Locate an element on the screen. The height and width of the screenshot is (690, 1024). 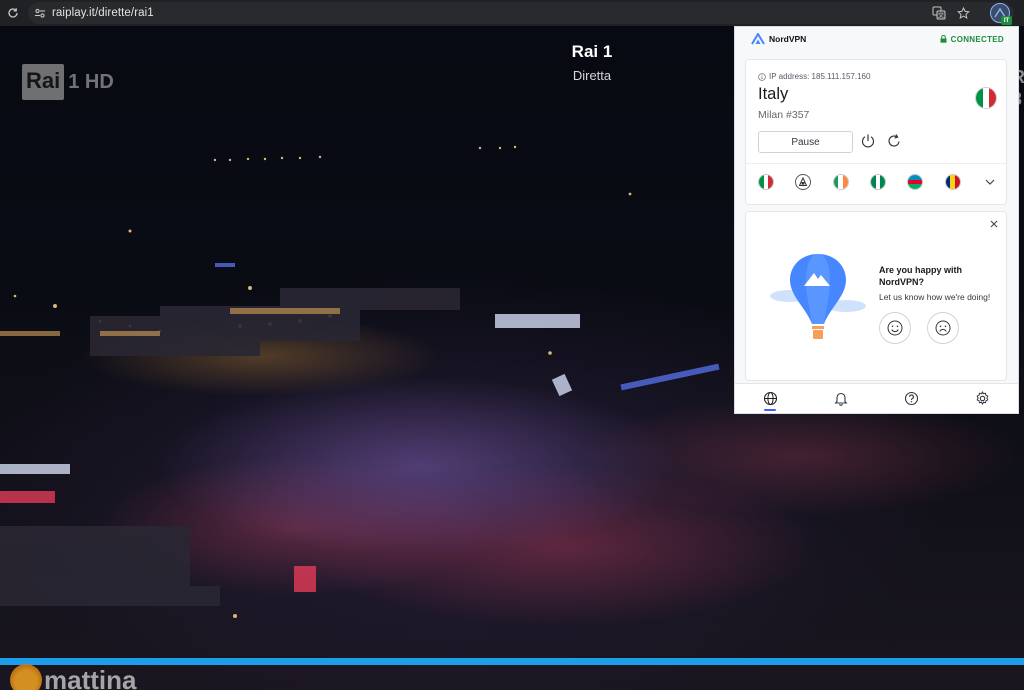
pause-button: Pause is located at coordinates (805, 142).